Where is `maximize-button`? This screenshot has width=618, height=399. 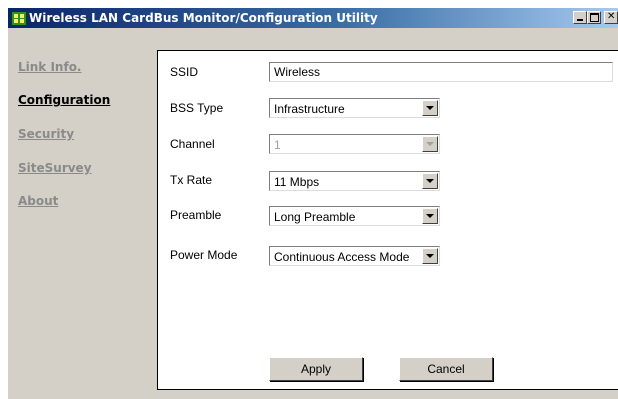
maximize-button is located at coordinates (594, 17).